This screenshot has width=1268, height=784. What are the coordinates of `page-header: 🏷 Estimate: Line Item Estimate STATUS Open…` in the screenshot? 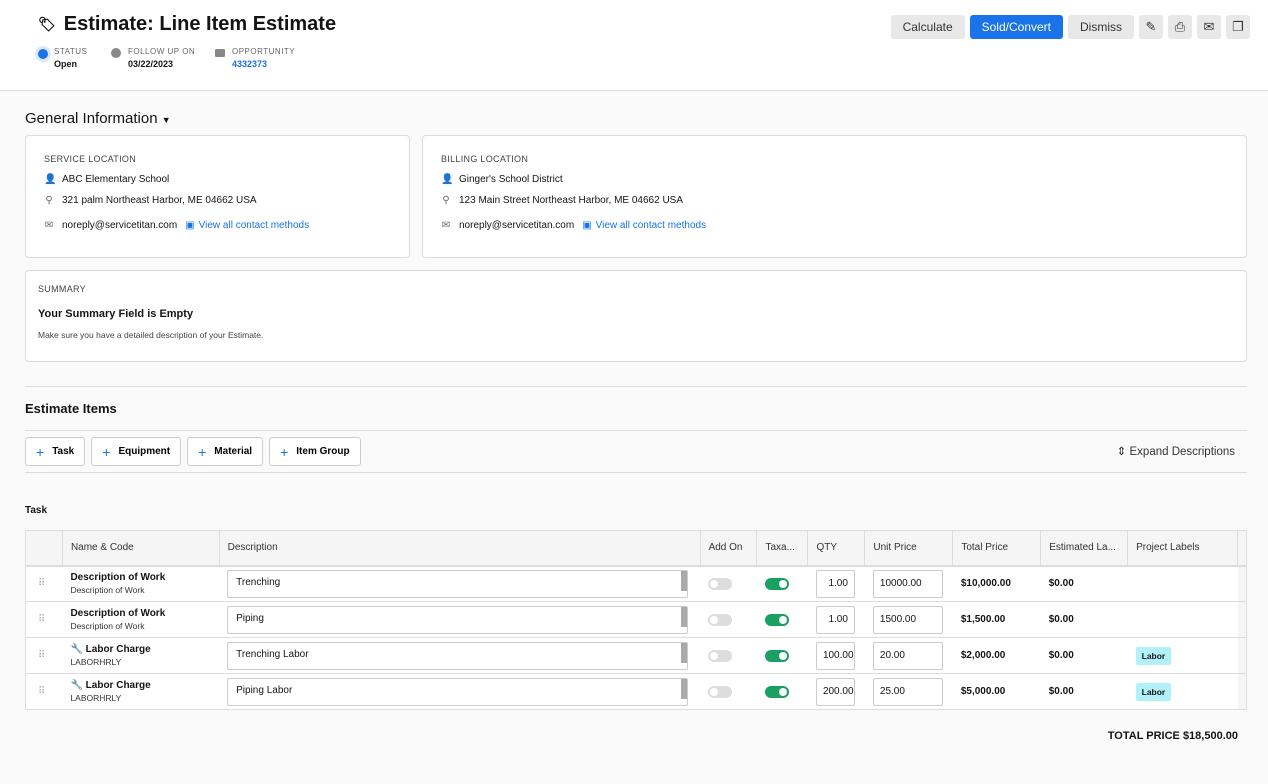 It's located at (634, 45).